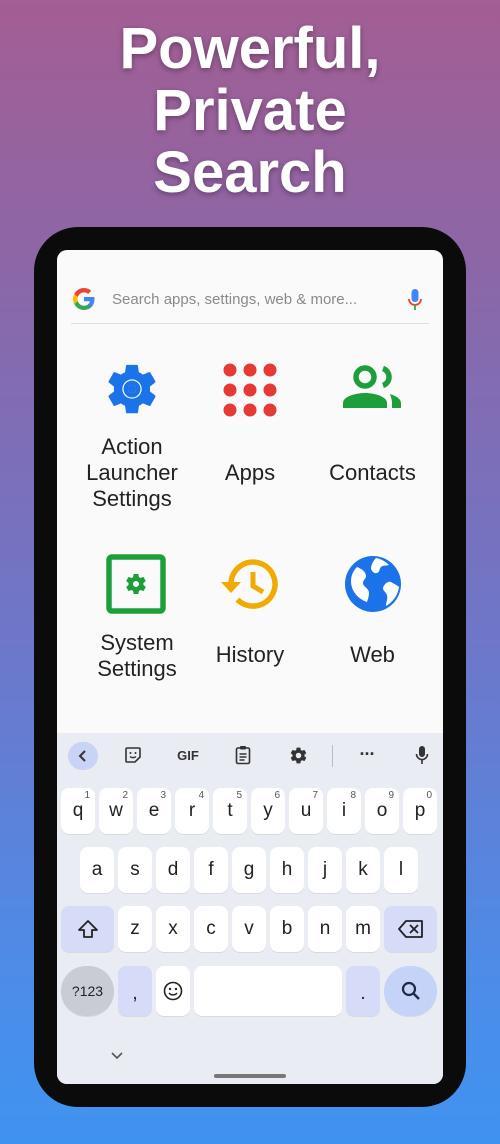  I want to click on comma-key: ,, so click(135, 991).